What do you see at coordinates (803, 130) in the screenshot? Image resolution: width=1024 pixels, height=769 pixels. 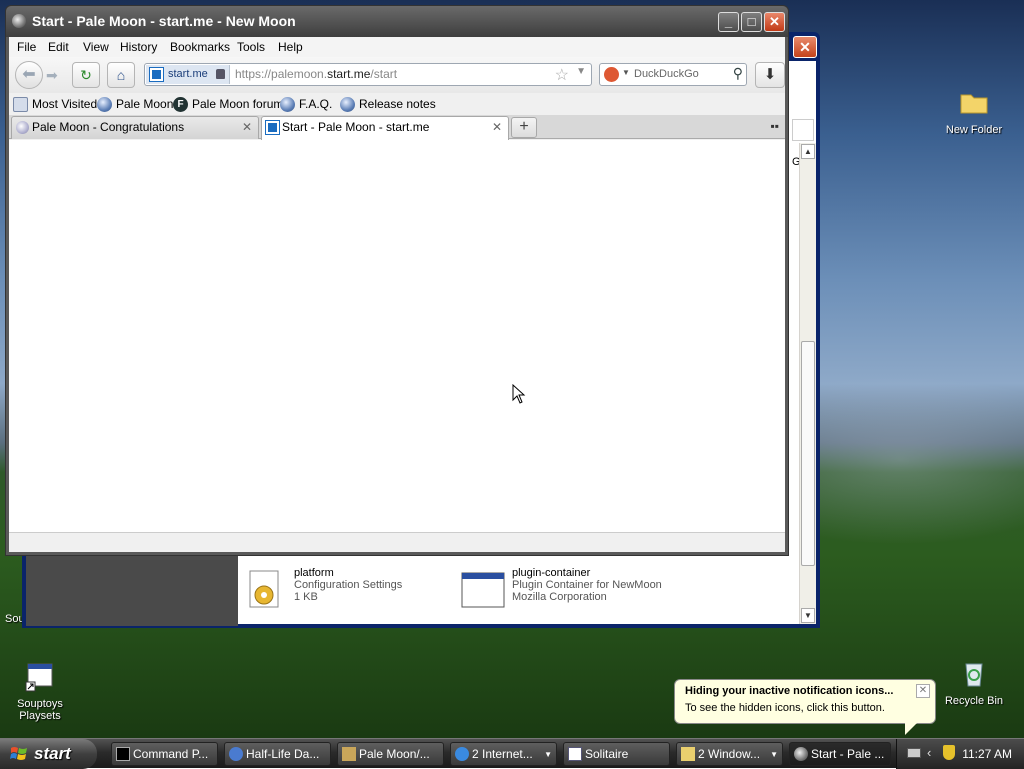 I see `windows-flag-icon` at bounding box center [803, 130].